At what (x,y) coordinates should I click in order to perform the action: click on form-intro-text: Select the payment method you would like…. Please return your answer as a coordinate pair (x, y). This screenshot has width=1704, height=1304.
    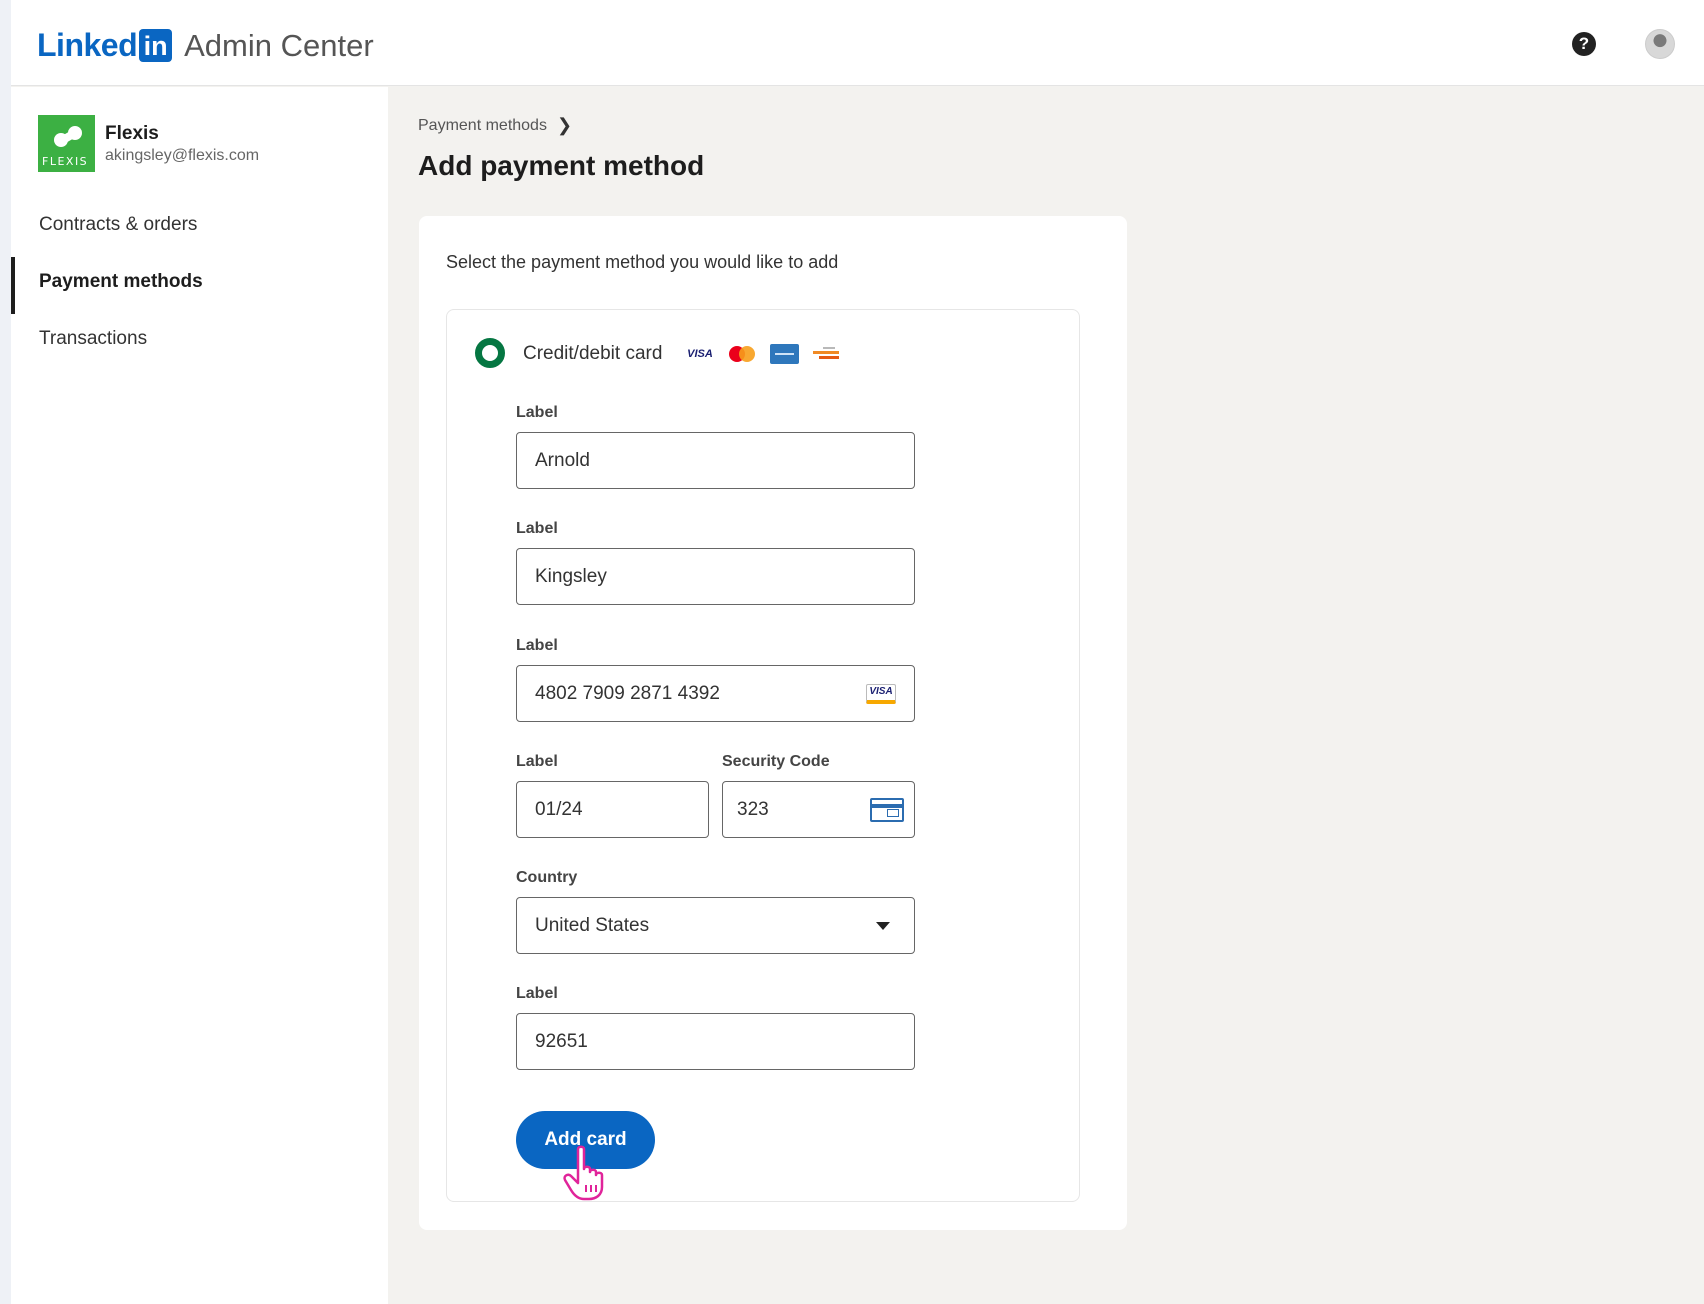
    Looking at the image, I should click on (642, 262).